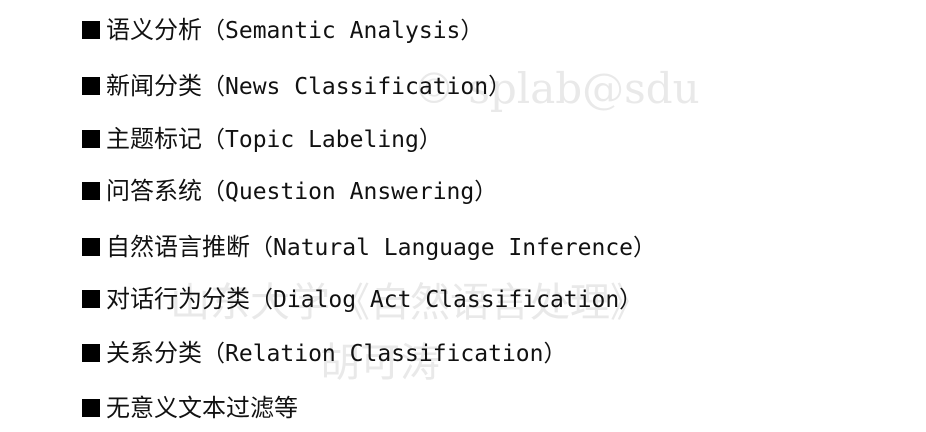  I want to click on item-english-label: （Topic Labeling）, so click(322, 140).